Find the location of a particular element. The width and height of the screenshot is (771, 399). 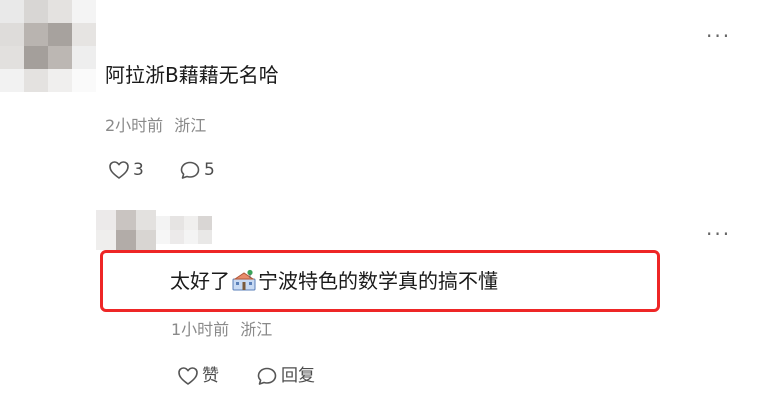

reply-label: 回复 is located at coordinates (298, 376).